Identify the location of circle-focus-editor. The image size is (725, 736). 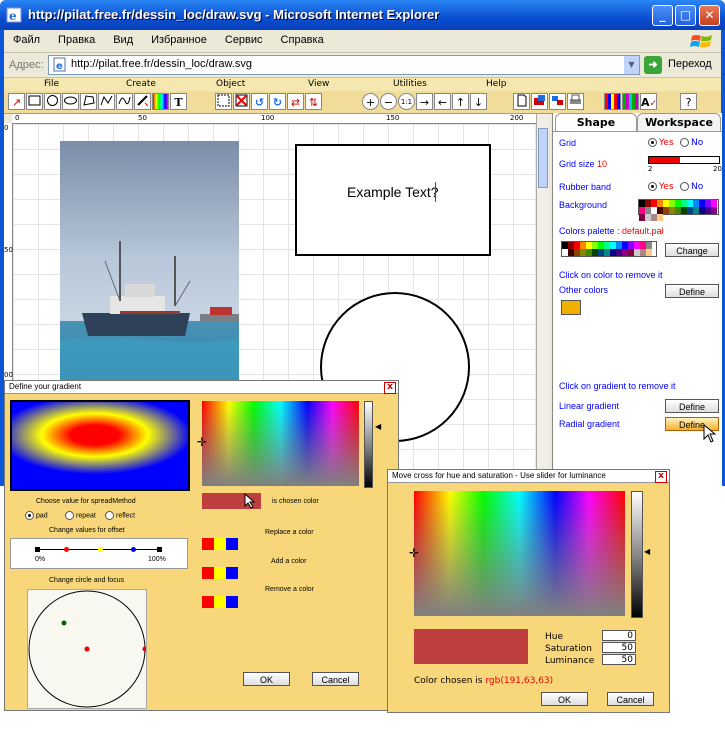
(87, 649).